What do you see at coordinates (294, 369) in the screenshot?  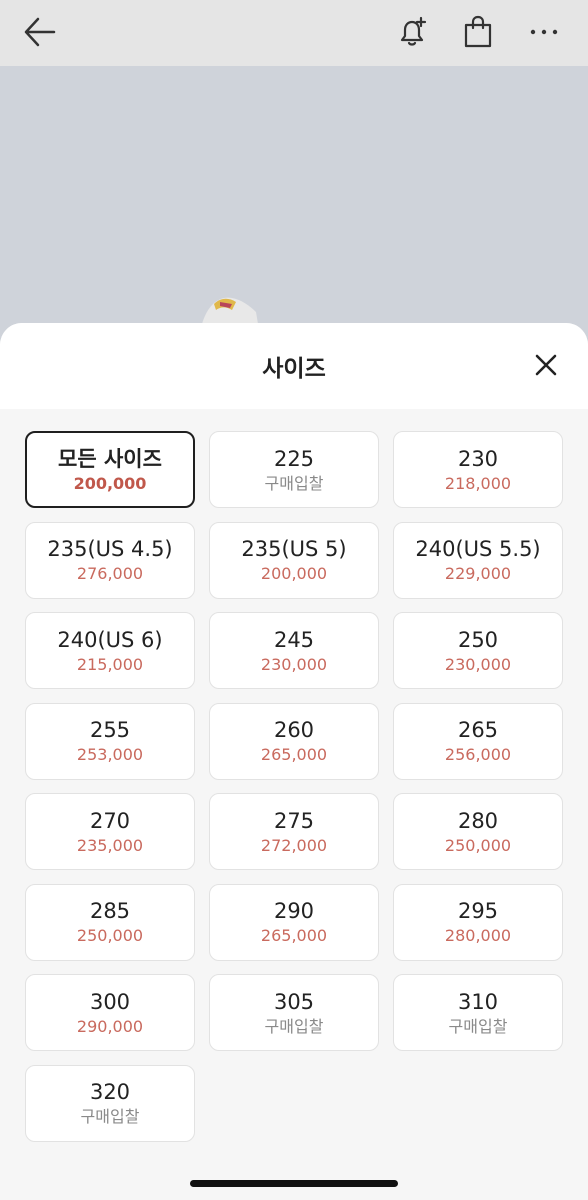 I see `sheet-title: 사이즈` at bounding box center [294, 369].